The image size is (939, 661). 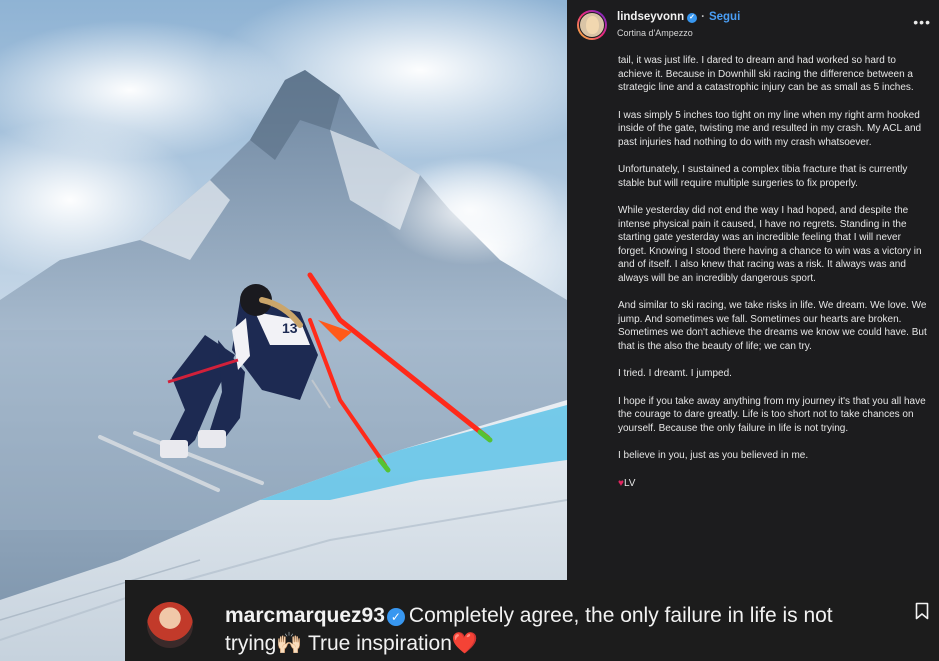 I want to click on post-author-avatar, so click(x=592, y=25).